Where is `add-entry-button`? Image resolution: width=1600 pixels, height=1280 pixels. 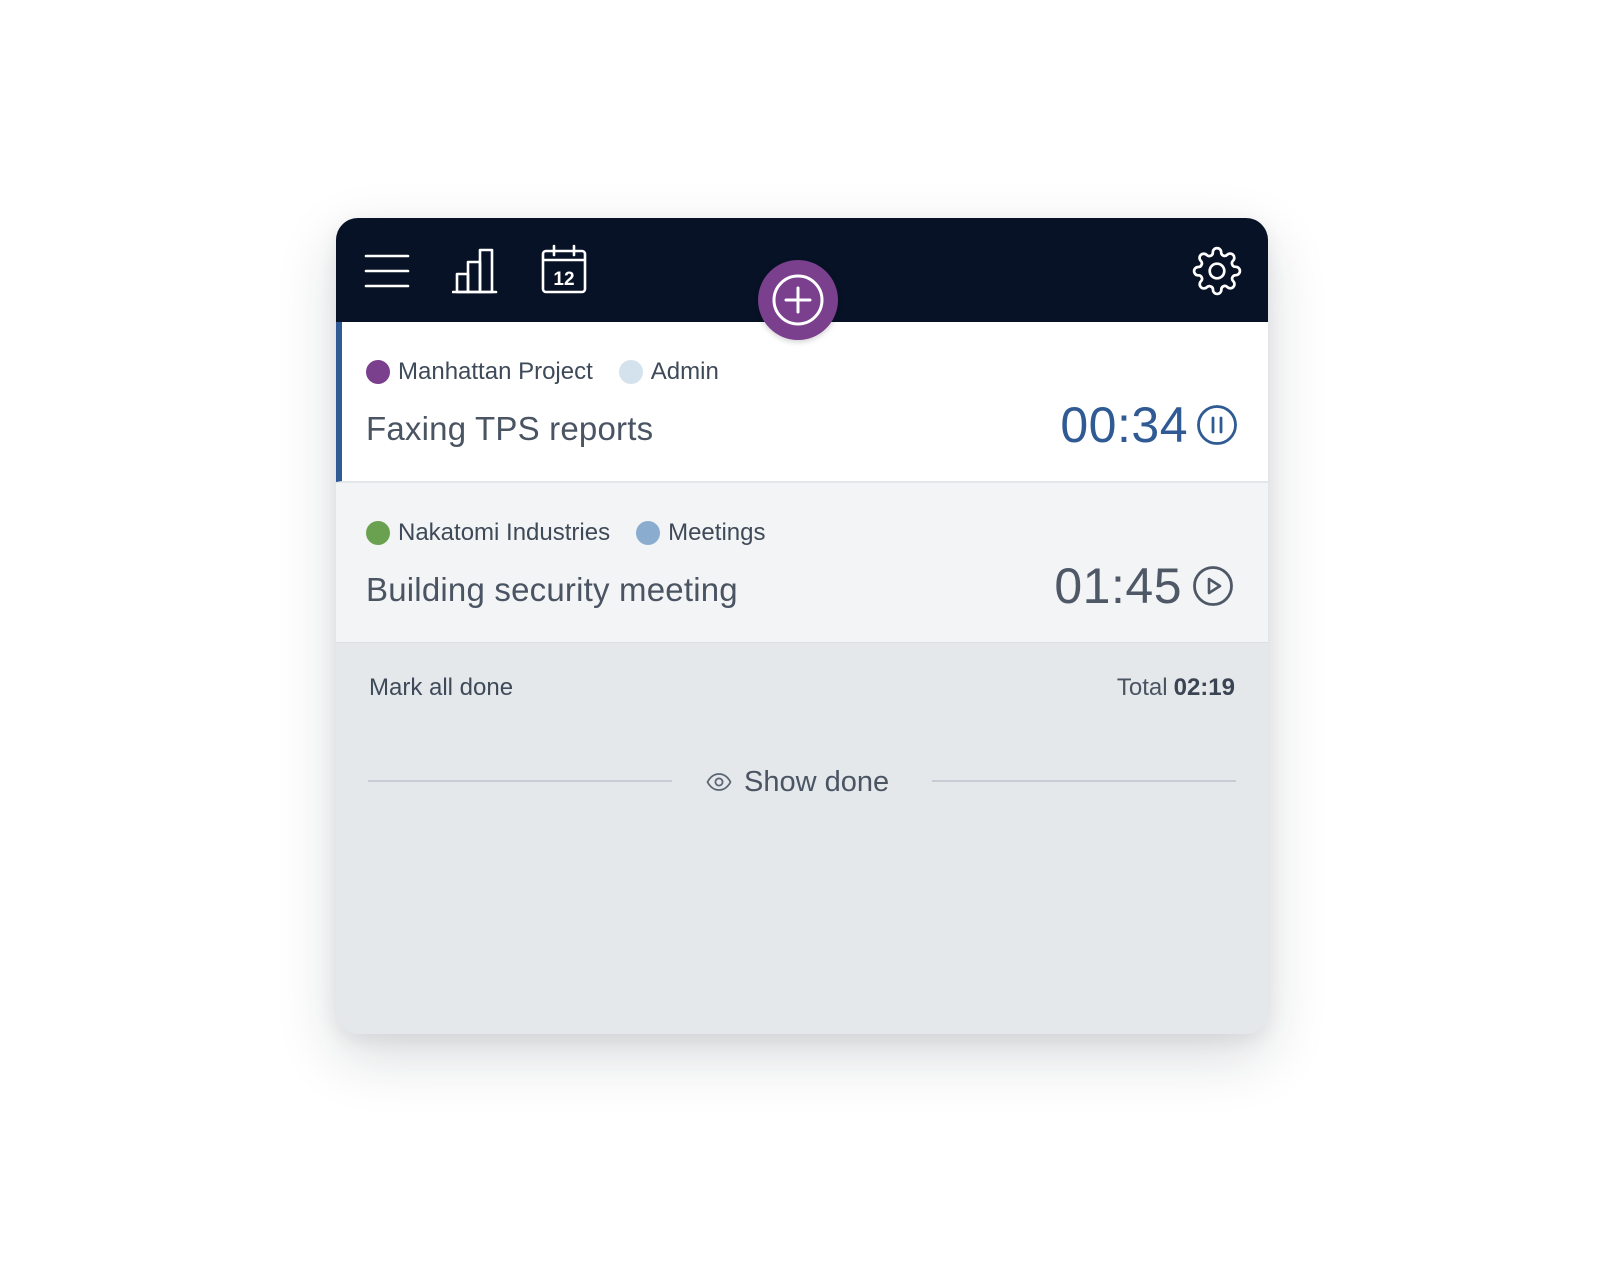
add-entry-button is located at coordinates (798, 300).